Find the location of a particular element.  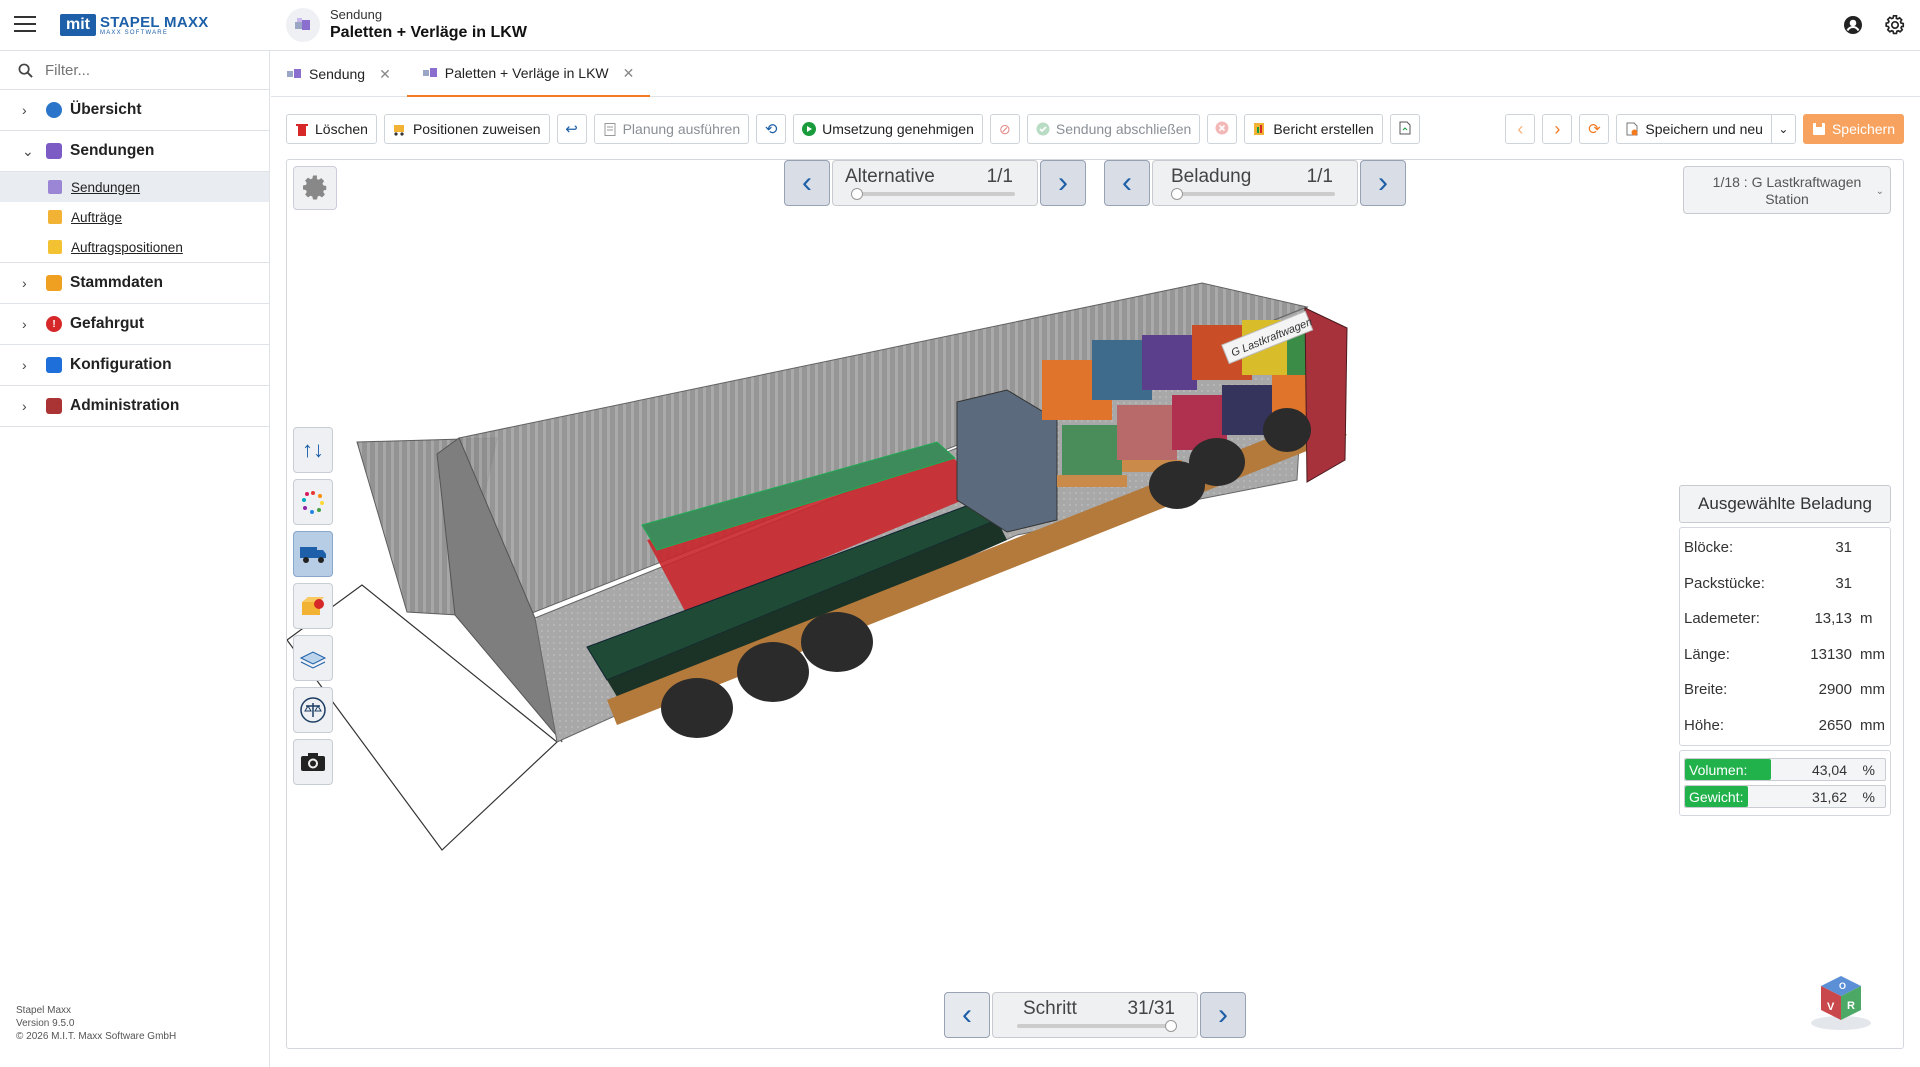

step-next-button: › is located at coordinates (1223, 1015).